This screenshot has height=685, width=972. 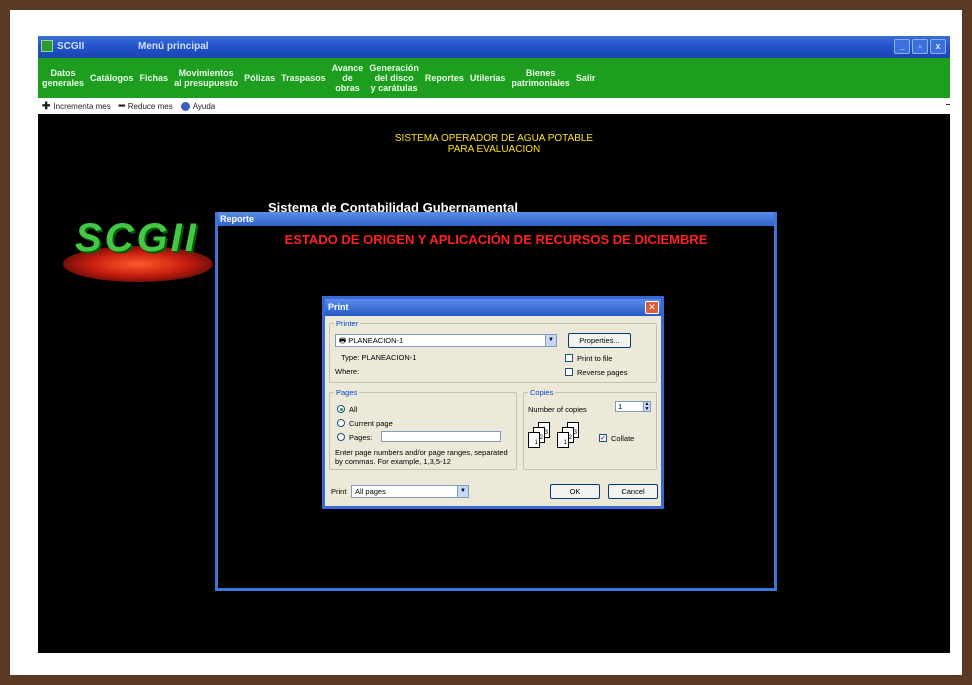 I want to click on menu-reportes: Reportes, so click(x=444, y=78).